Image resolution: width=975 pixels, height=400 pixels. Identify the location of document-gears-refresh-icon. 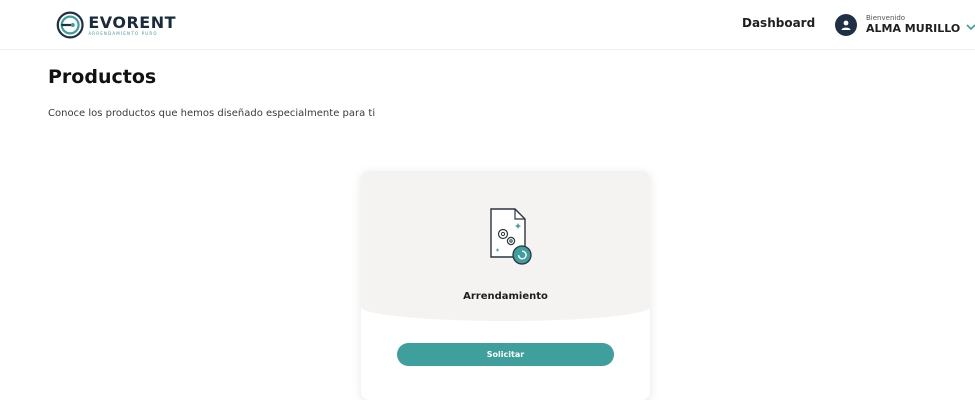
(511, 236).